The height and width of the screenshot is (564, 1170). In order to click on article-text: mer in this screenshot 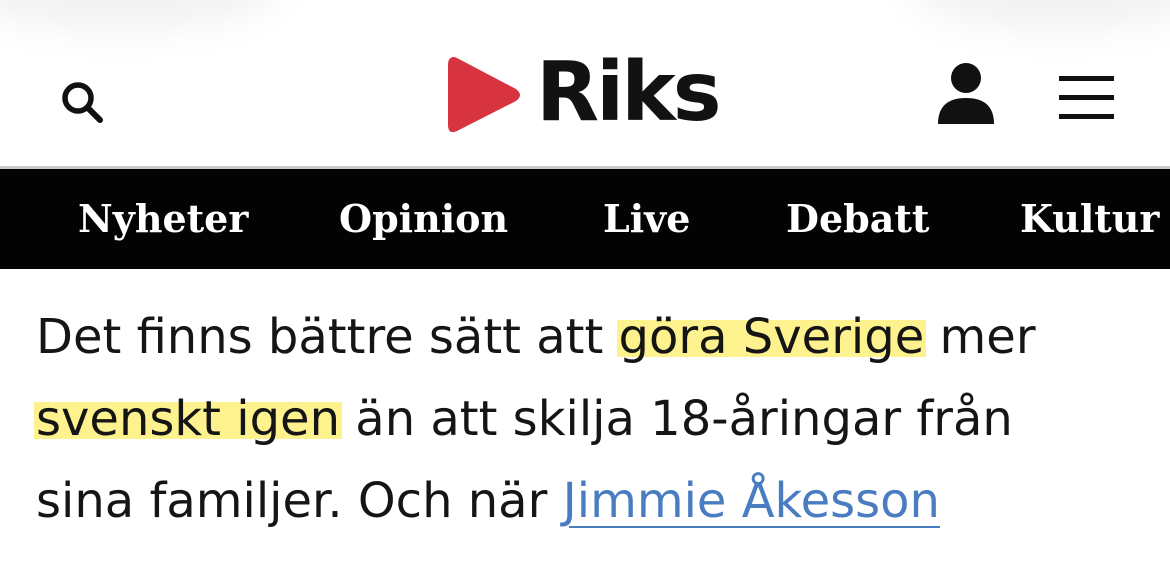, I will do `click(980, 337)`.